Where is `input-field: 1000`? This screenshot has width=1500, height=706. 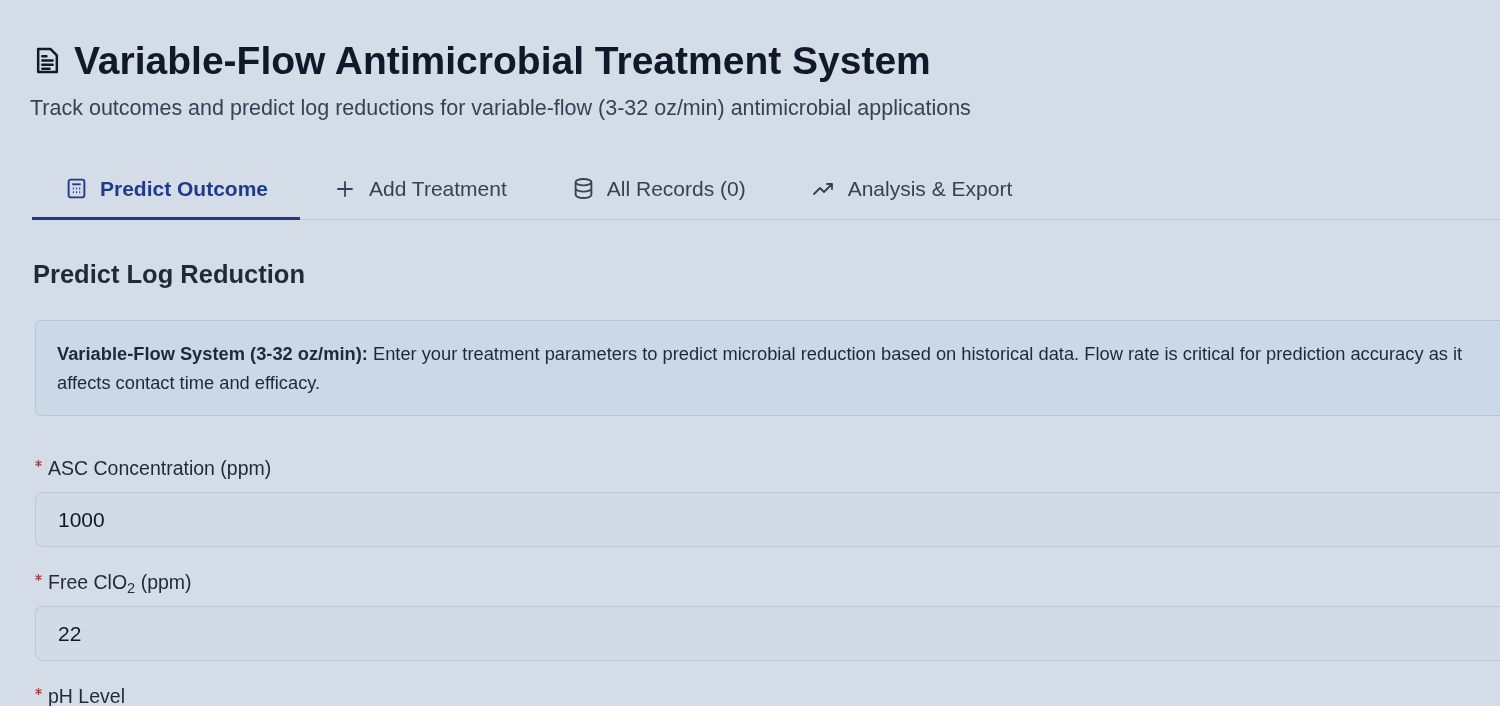 input-field: 1000 is located at coordinates (767, 519).